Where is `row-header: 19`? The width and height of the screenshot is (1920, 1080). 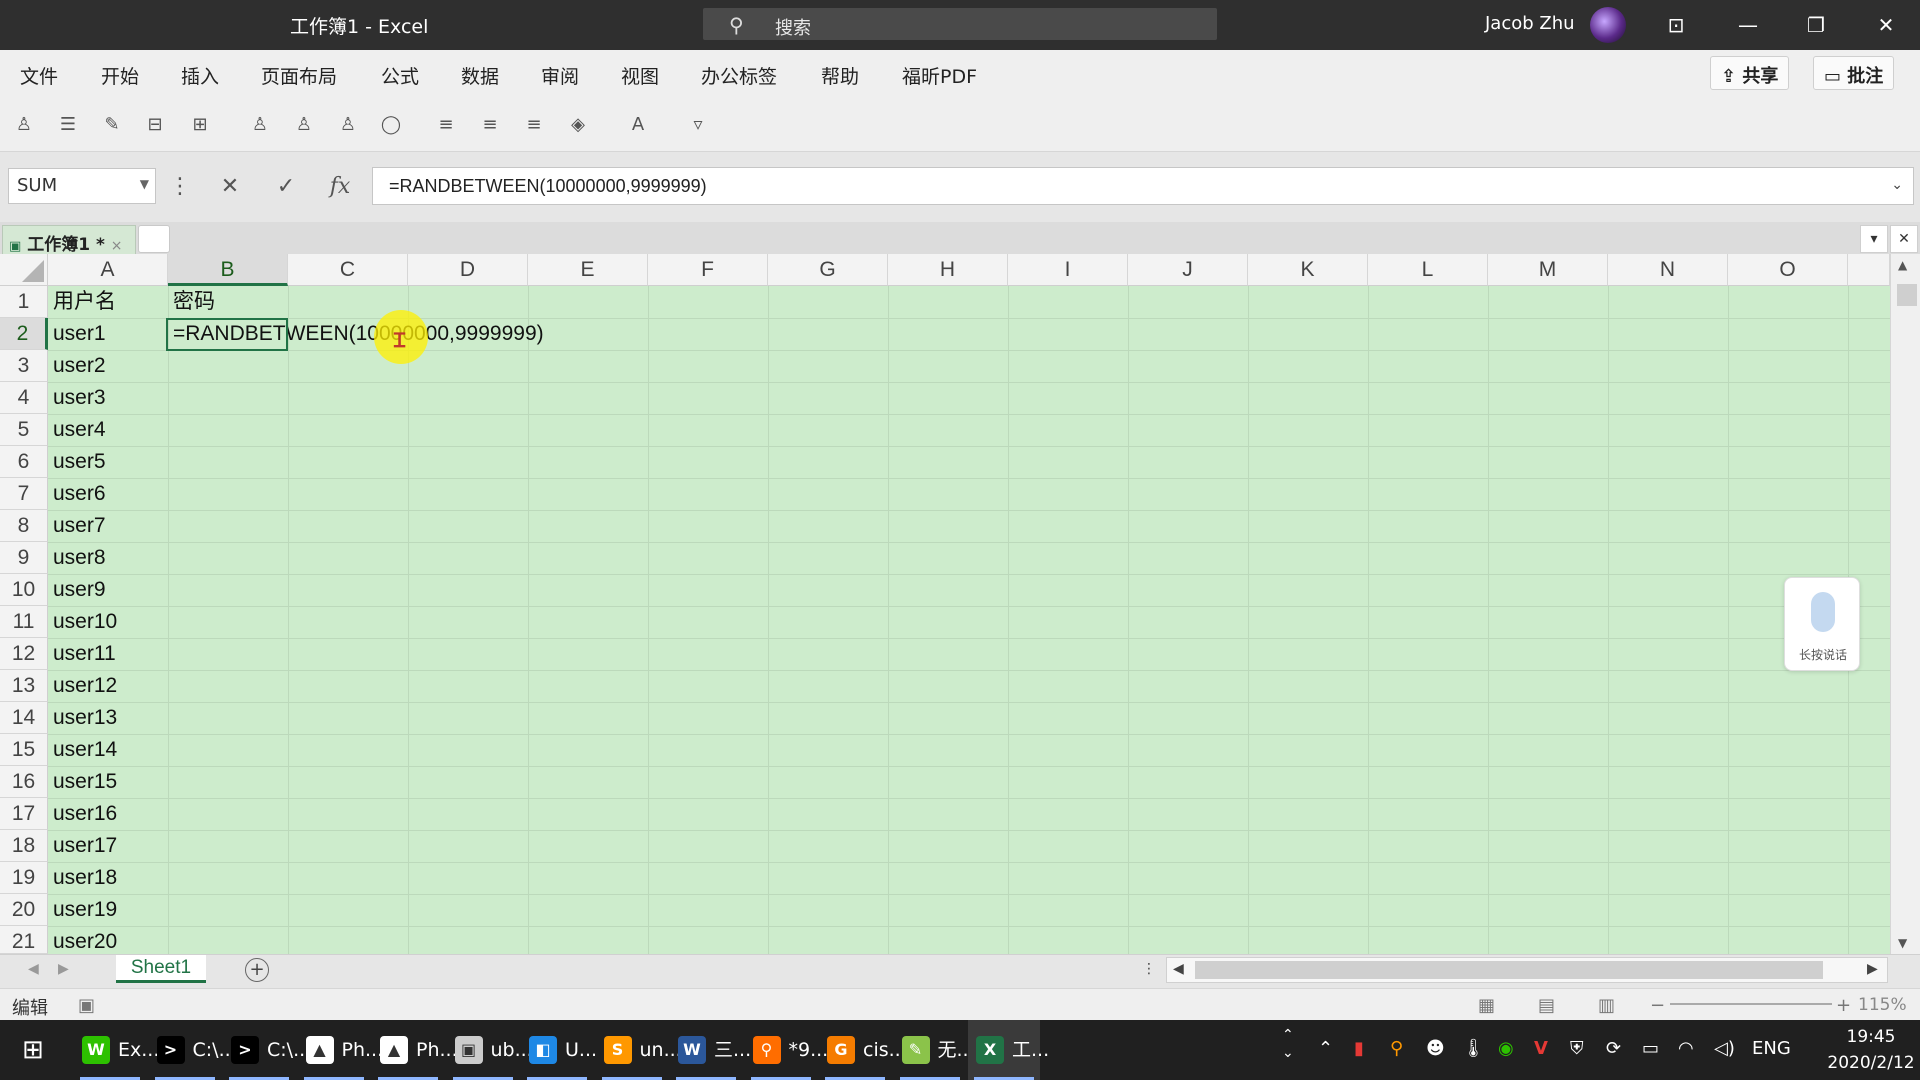
row-header: 19 is located at coordinates (24, 878).